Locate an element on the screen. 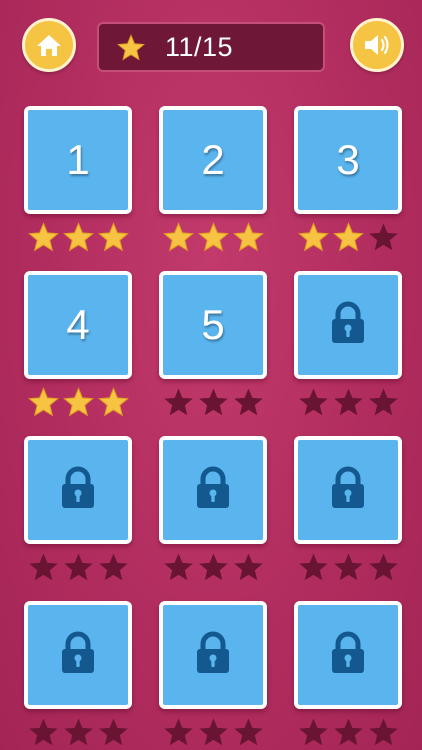 The image size is (422, 750). score-panel: 11/15 is located at coordinates (211, 47).